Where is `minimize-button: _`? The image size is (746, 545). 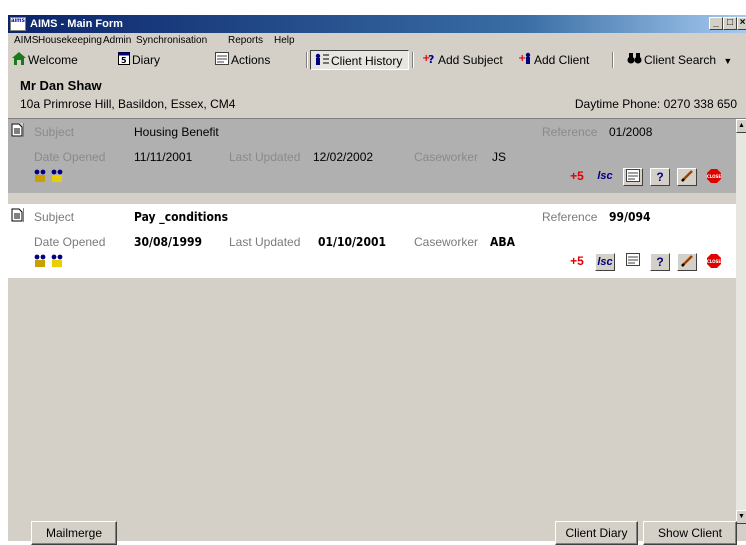 minimize-button: _ is located at coordinates (716, 23).